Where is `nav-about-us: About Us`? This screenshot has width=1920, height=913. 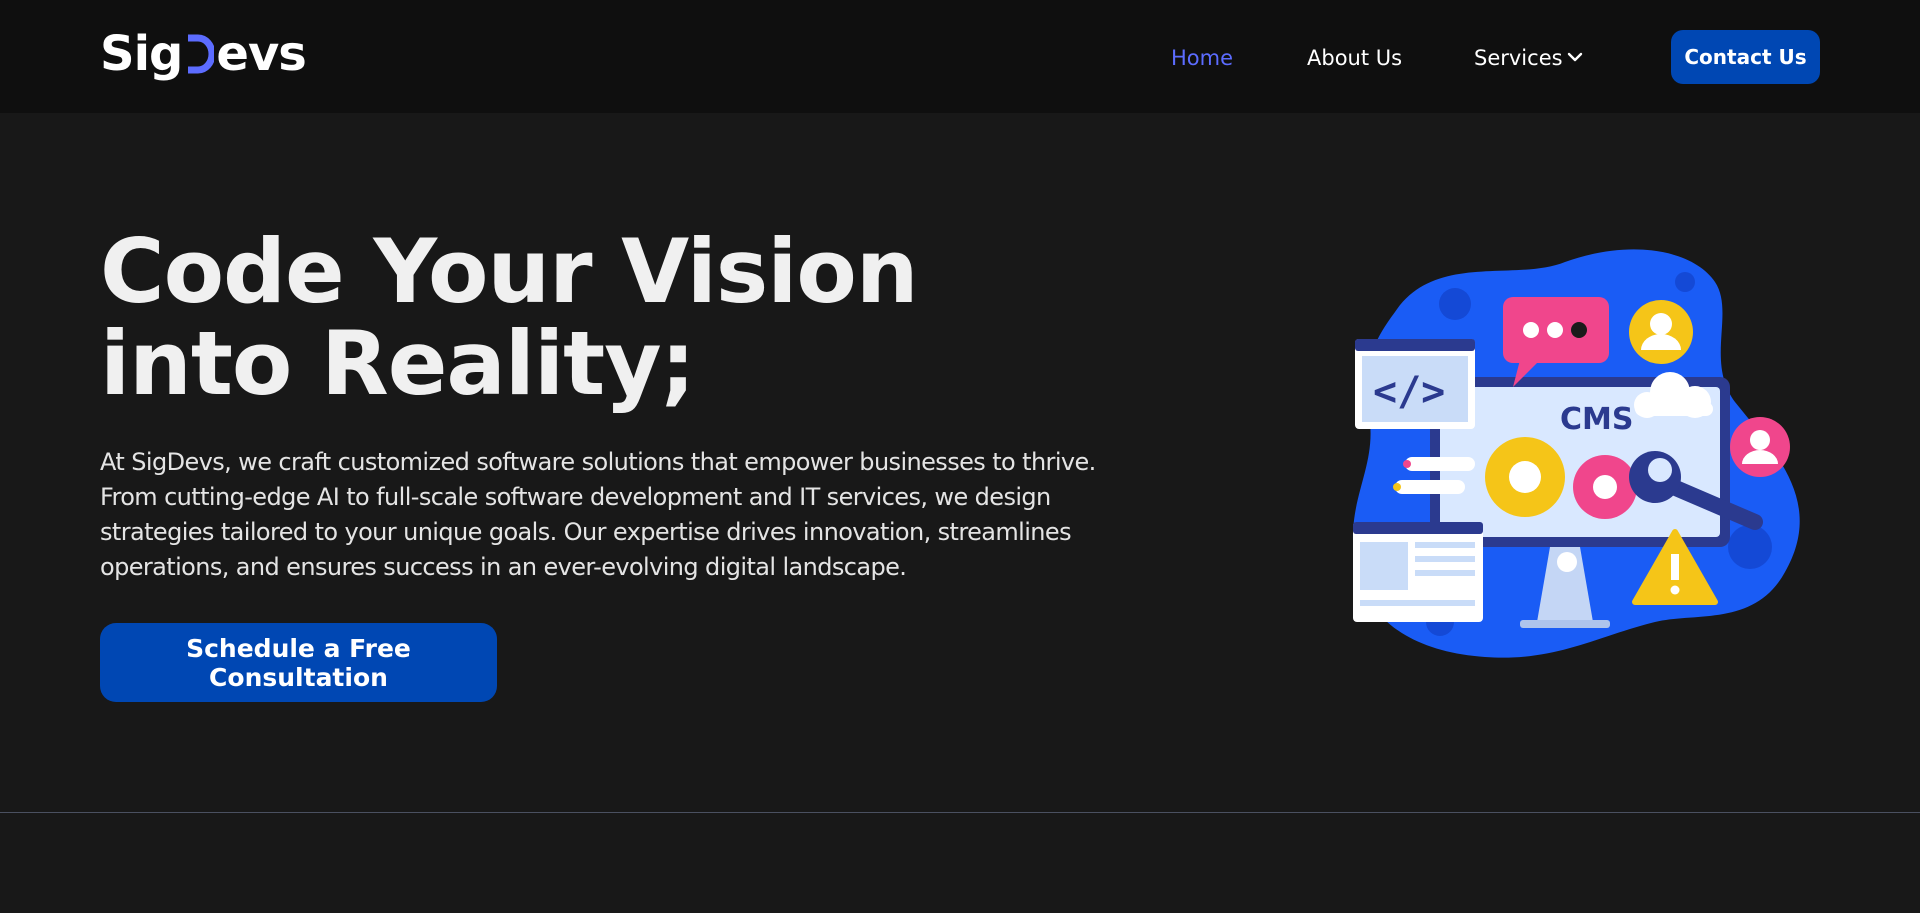
nav-about-us: About Us is located at coordinates (1354, 58).